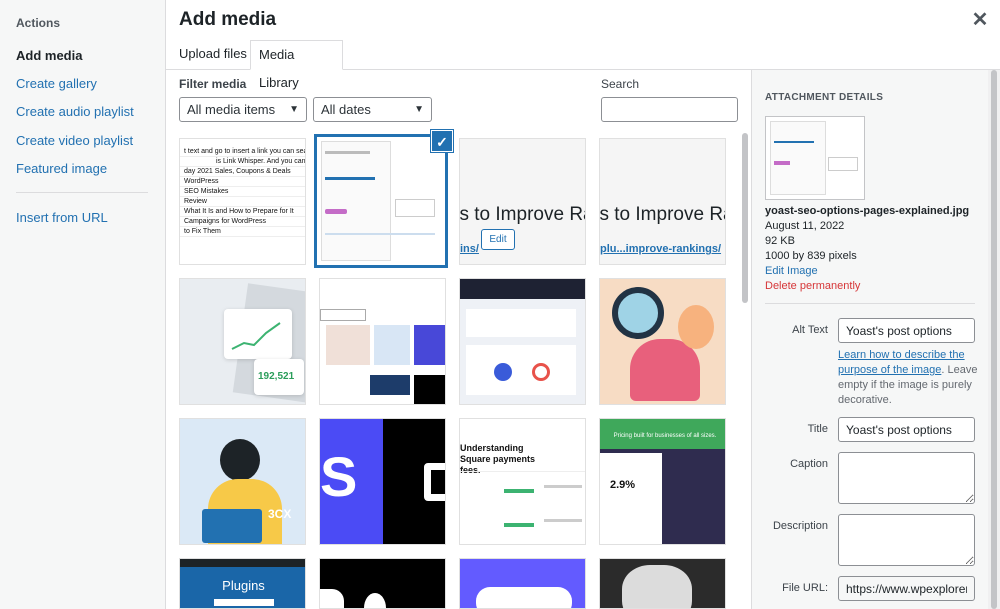 The image size is (1000, 609). Describe the element at coordinates (242, 182) in the screenshot. I see `tile-text-row: WordPress` at that location.